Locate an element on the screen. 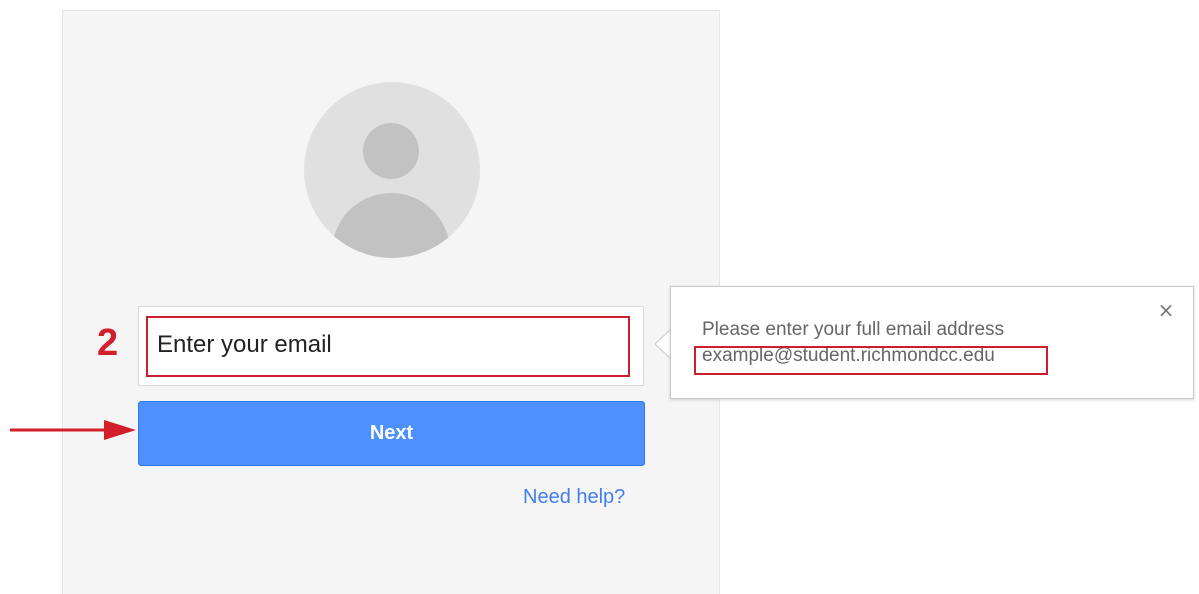 This screenshot has width=1199, height=594. tooltip-message: Please enter your full email address is located at coordinates (853, 329).